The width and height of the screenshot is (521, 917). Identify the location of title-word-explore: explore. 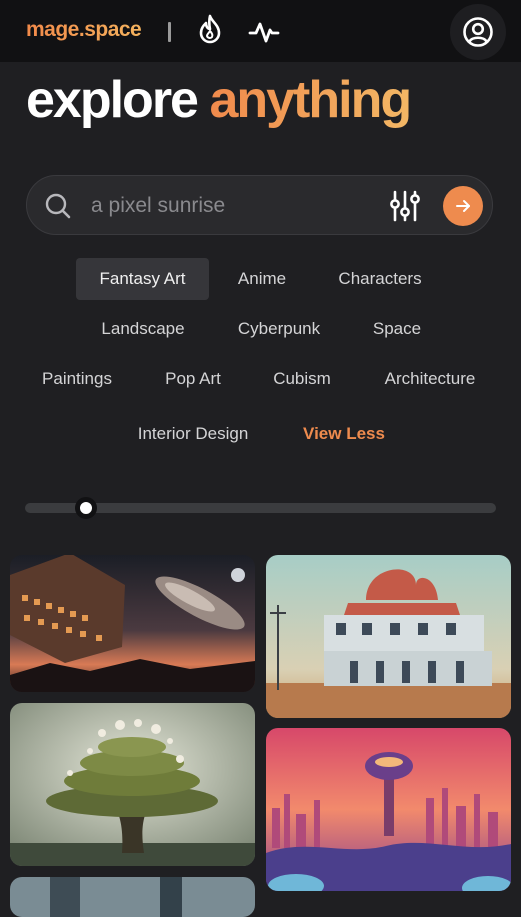
(112, 100).